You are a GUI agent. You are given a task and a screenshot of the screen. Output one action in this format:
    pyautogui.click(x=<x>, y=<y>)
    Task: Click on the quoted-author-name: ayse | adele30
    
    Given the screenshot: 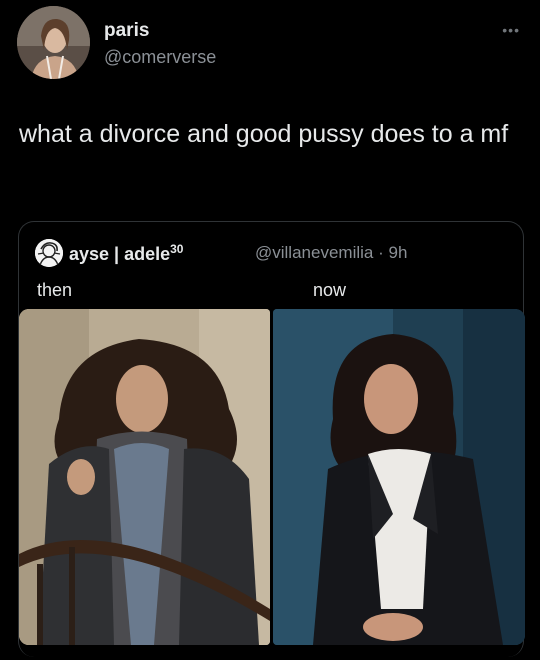 What is the action you would take?
    pyautogui.click(x=126, y=253)
    